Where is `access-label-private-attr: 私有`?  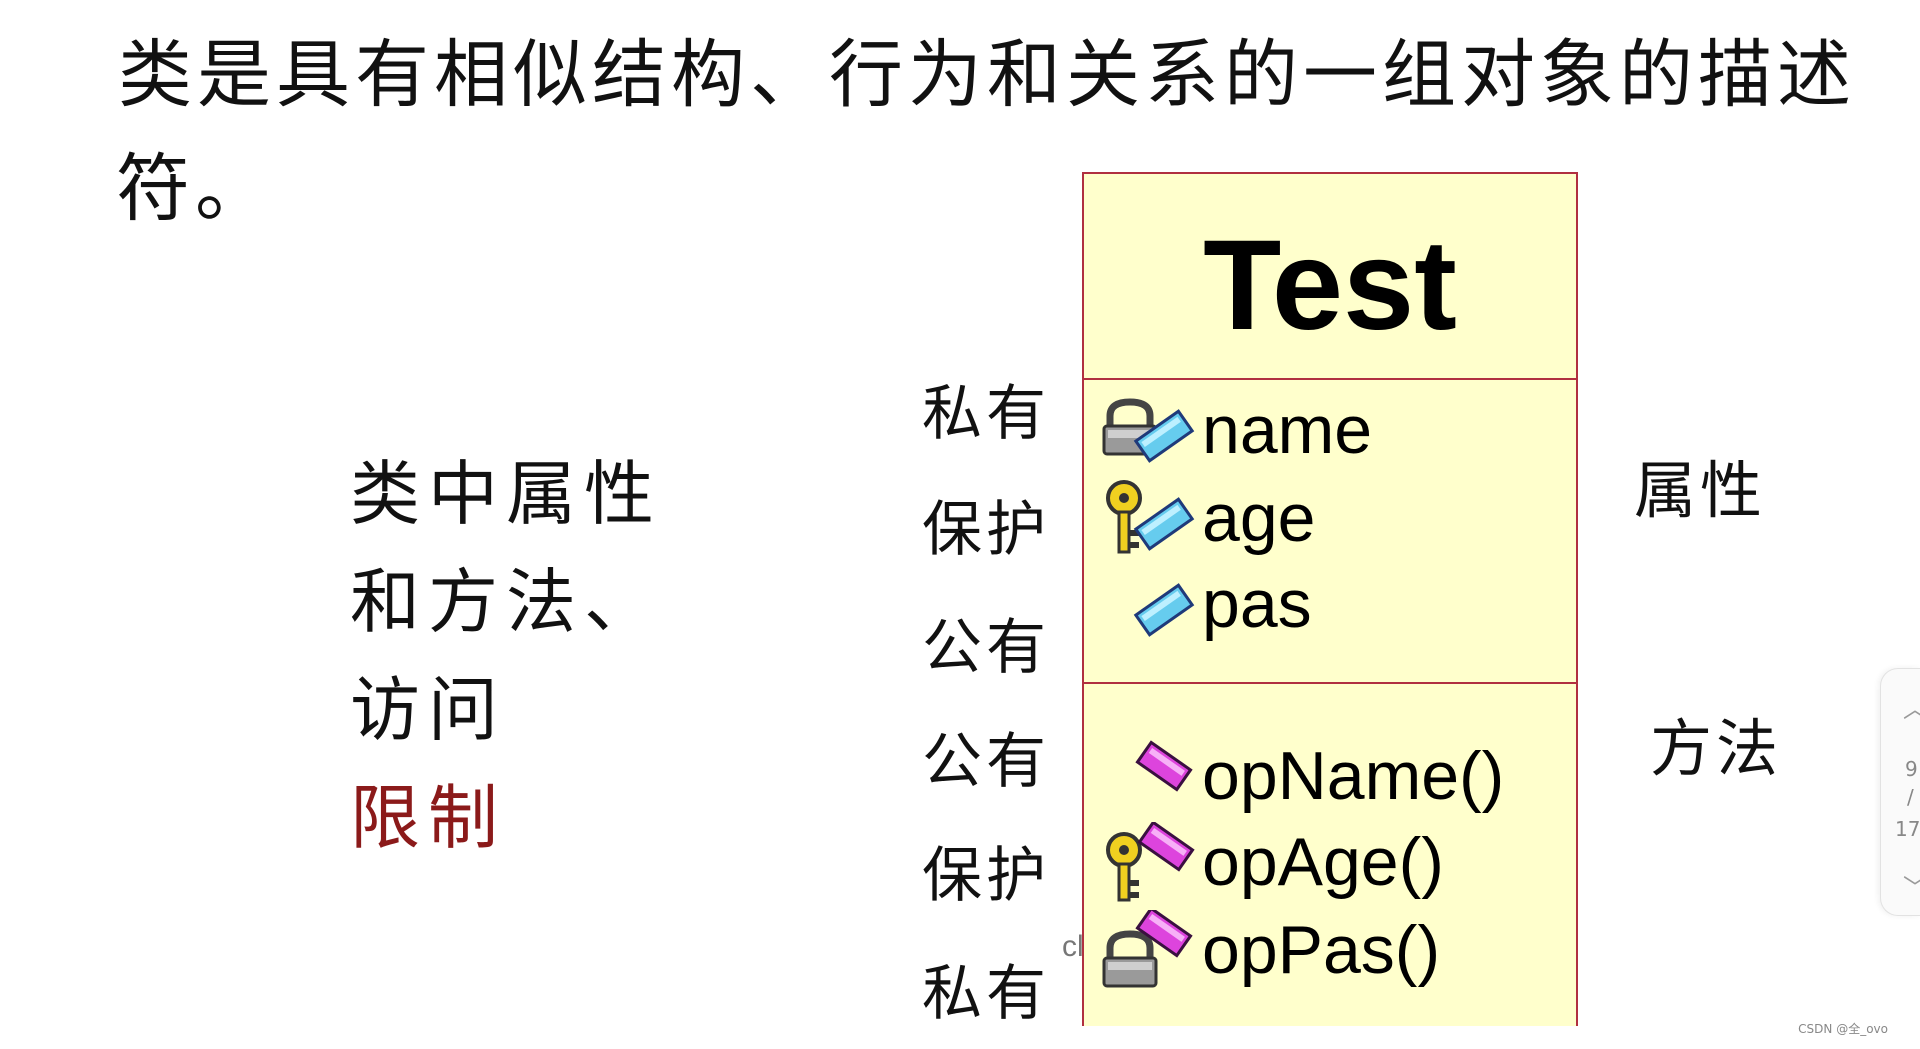
access-label-private-attr: 私有 is located at coordinates (986, 414).